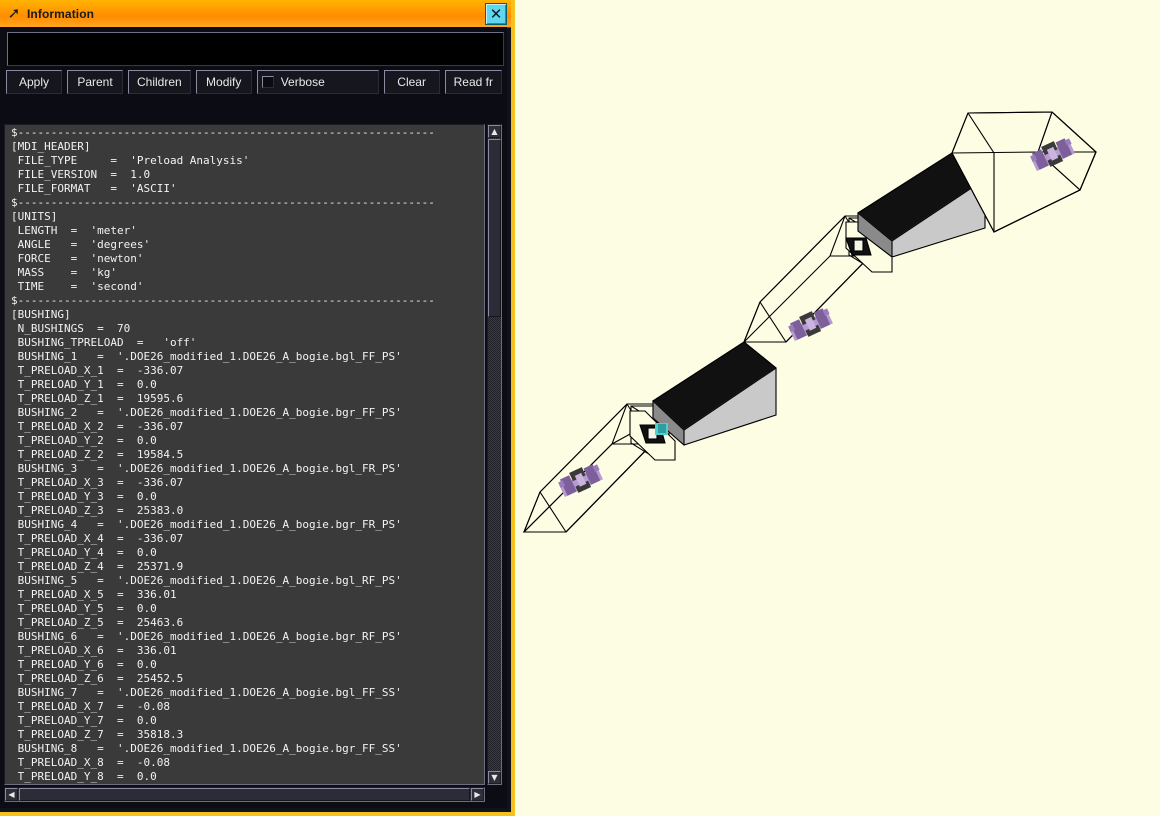  Describe the element at coordinates (494, 777) in the screenshot. I see `scroll-down-icon: ▼` at that location.